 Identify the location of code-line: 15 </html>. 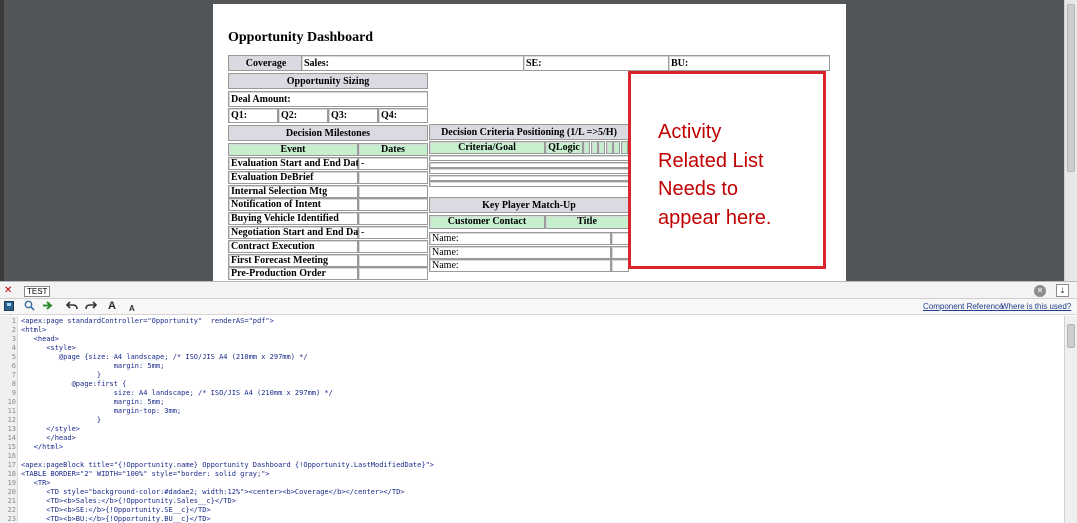
(532, 447).